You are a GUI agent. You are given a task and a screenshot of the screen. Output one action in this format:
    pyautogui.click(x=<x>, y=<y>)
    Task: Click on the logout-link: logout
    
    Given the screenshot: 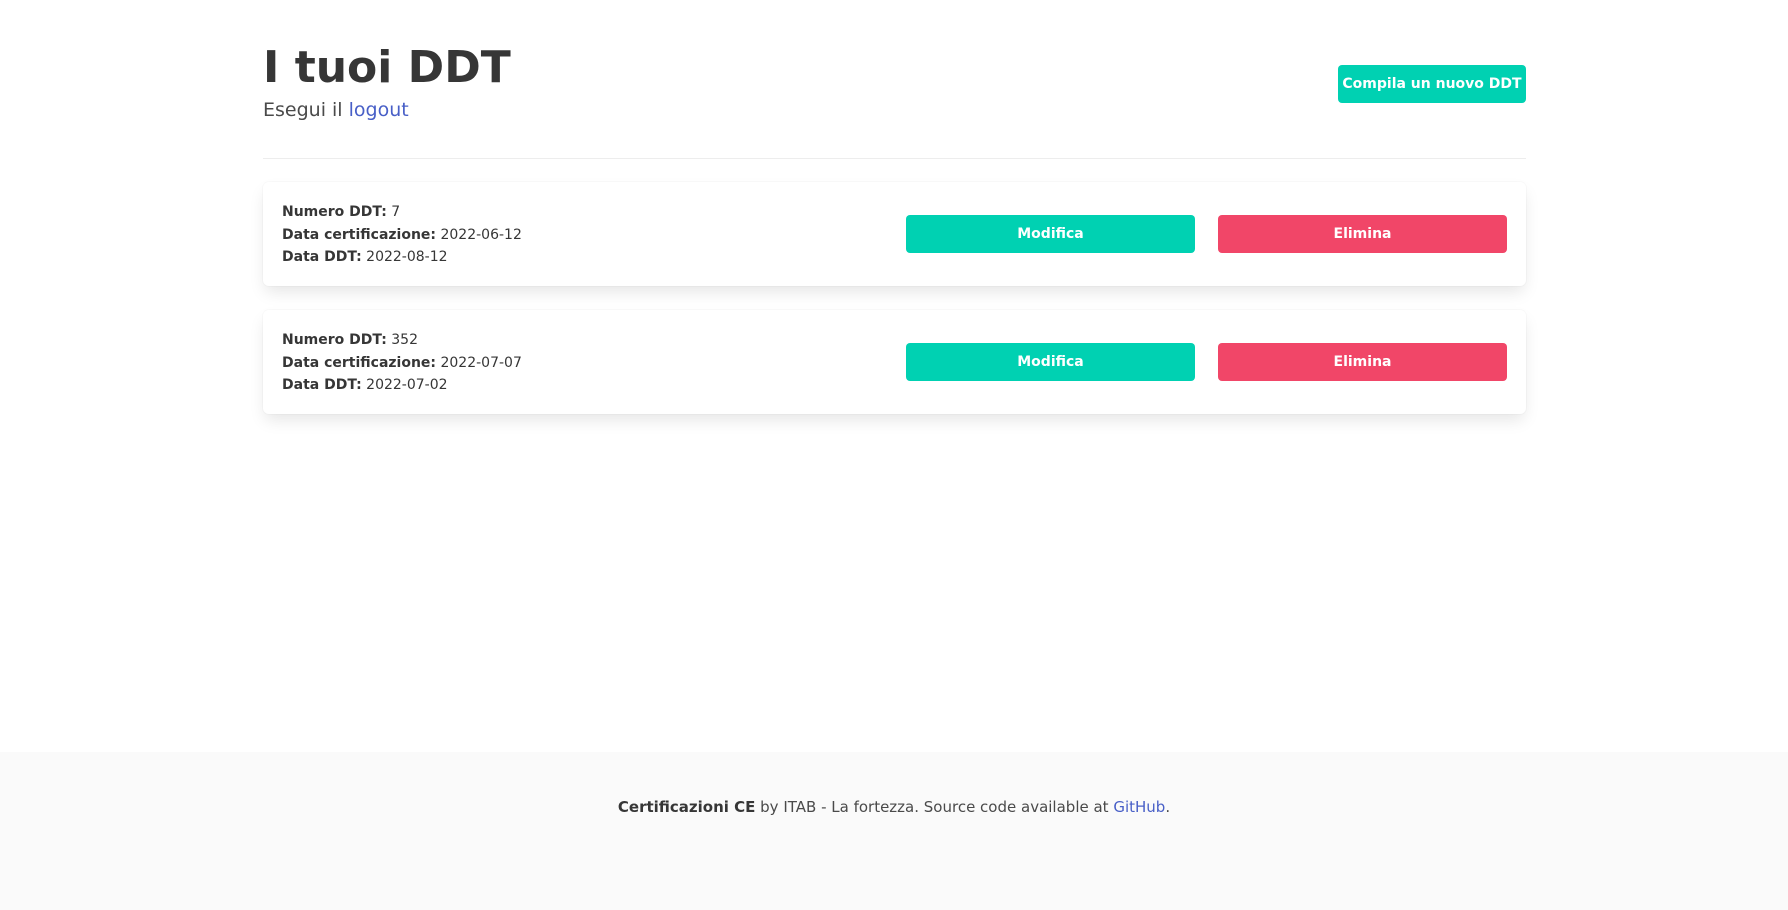 What is the action you would take?
    pyautogui.click(x=379, y=110)
    